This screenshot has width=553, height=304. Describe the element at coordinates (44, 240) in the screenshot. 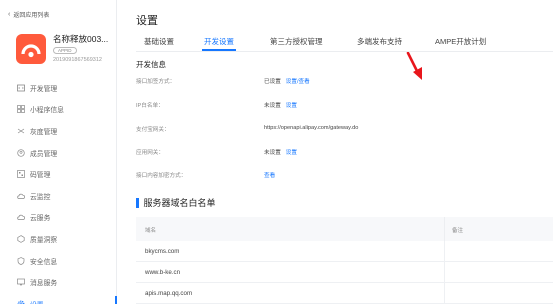

I see `sidebar-item-label: 质量洞察` at that location.